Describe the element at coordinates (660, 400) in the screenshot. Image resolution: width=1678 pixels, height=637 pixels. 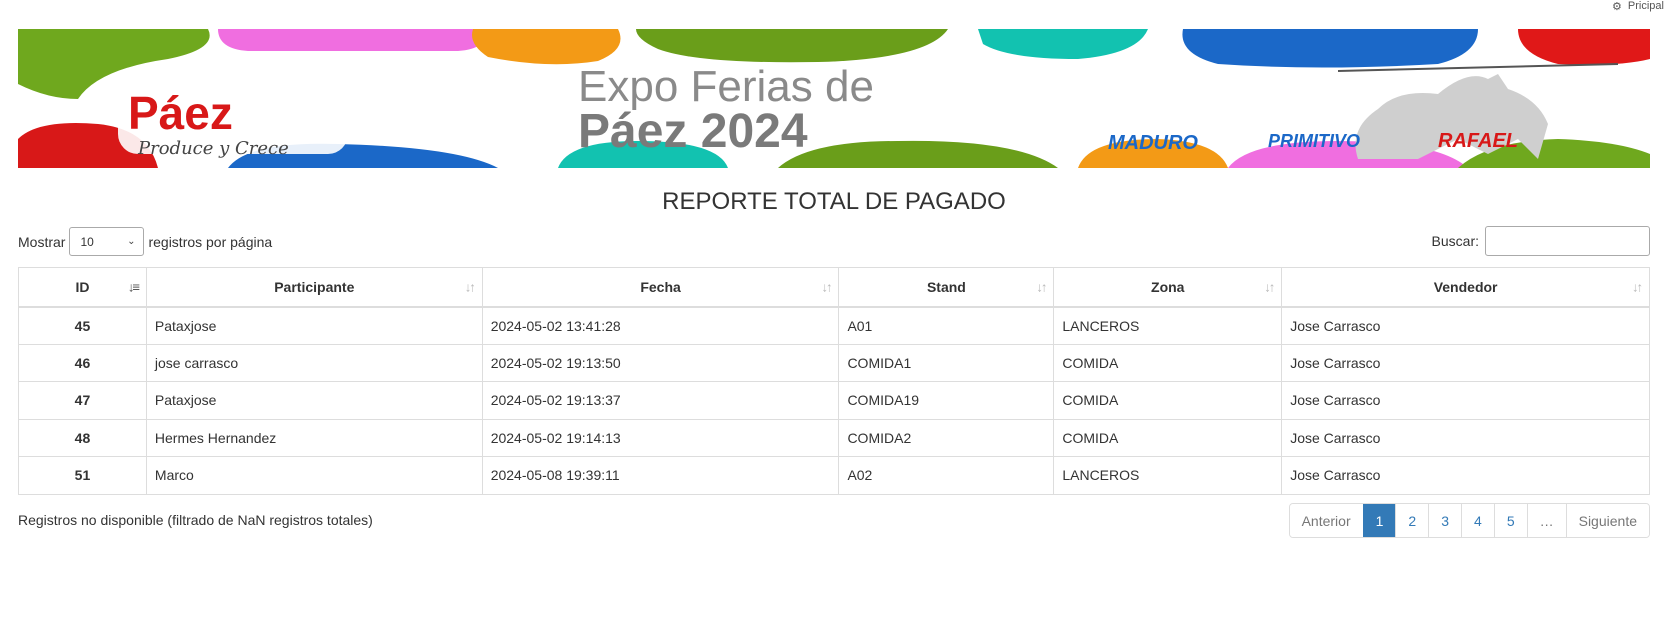
I see `cell-fecha: 2024-05-02 19:13:37` at that location.